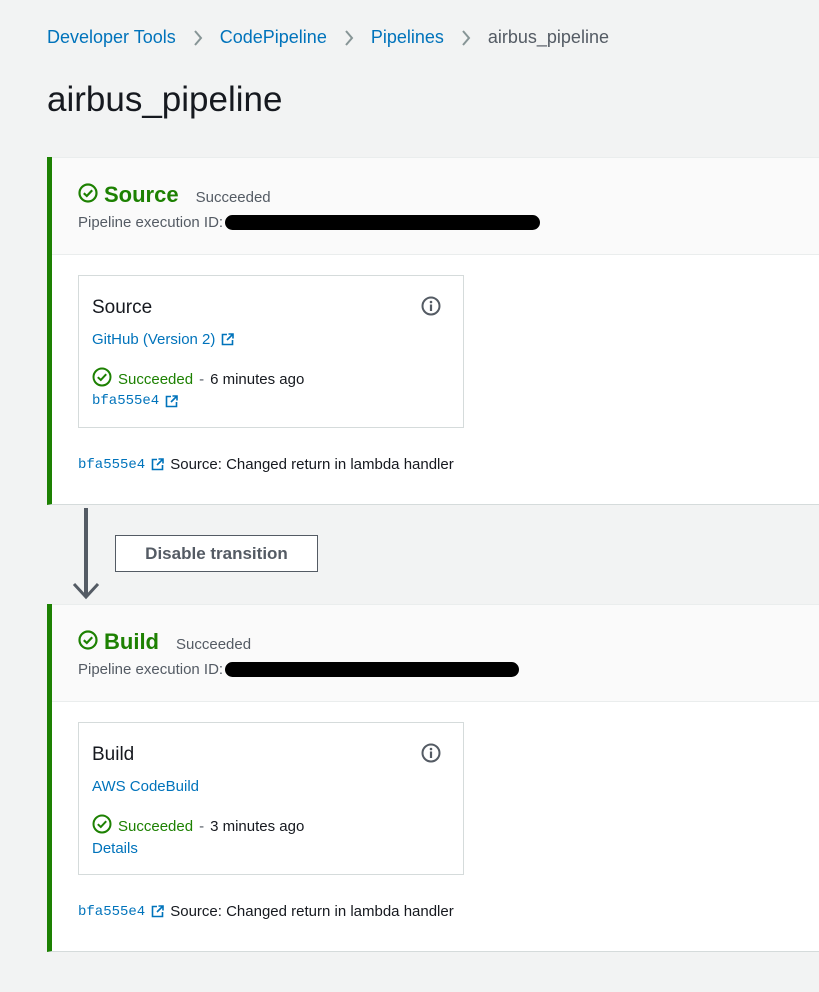 The height and width of the screenshot is (992, 819). I want to click on action-status-row: Succeeded - 6 minutes ago, so click(198, 379).